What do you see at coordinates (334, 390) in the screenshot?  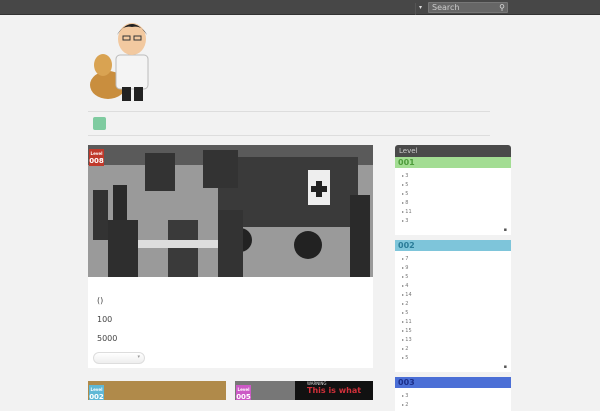 I see `tile-headline: This is what` at bounding box center [334, 390].